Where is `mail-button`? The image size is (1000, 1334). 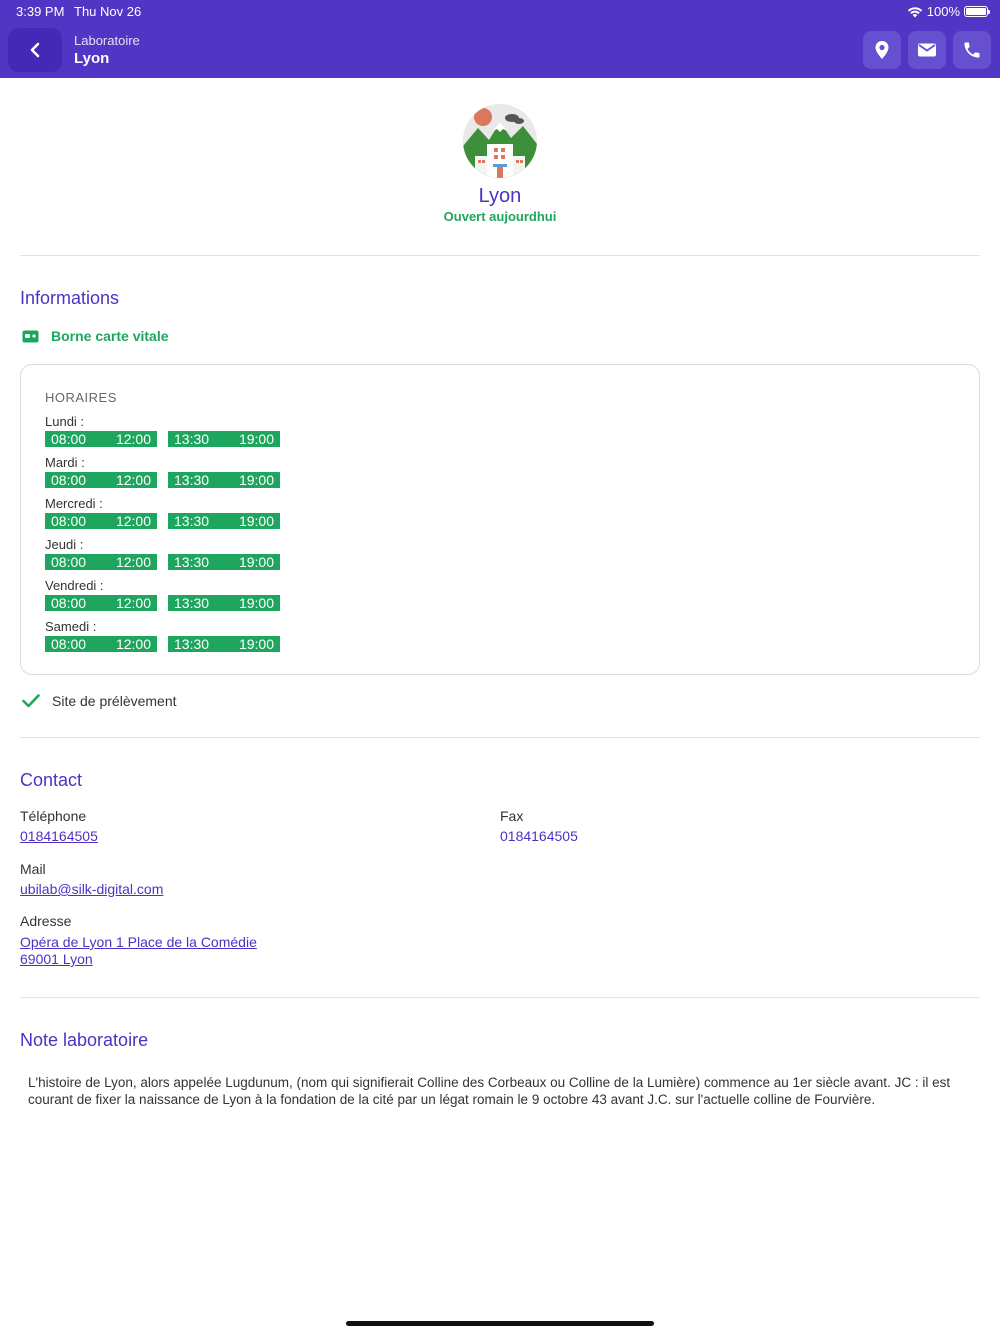 mail-button is located at coordinates (927, 50).